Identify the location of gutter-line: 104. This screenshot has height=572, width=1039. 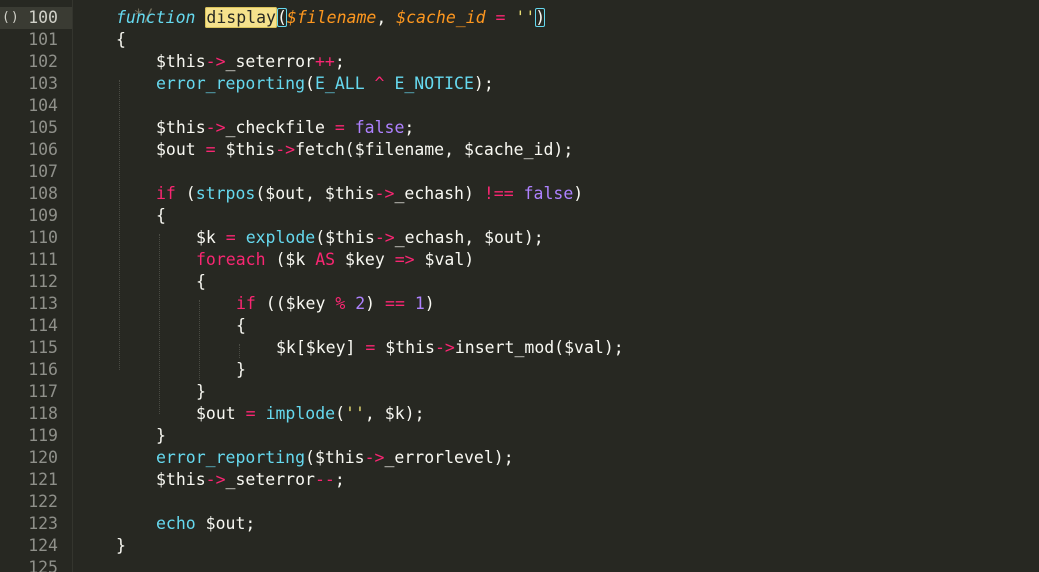
(36, 106).